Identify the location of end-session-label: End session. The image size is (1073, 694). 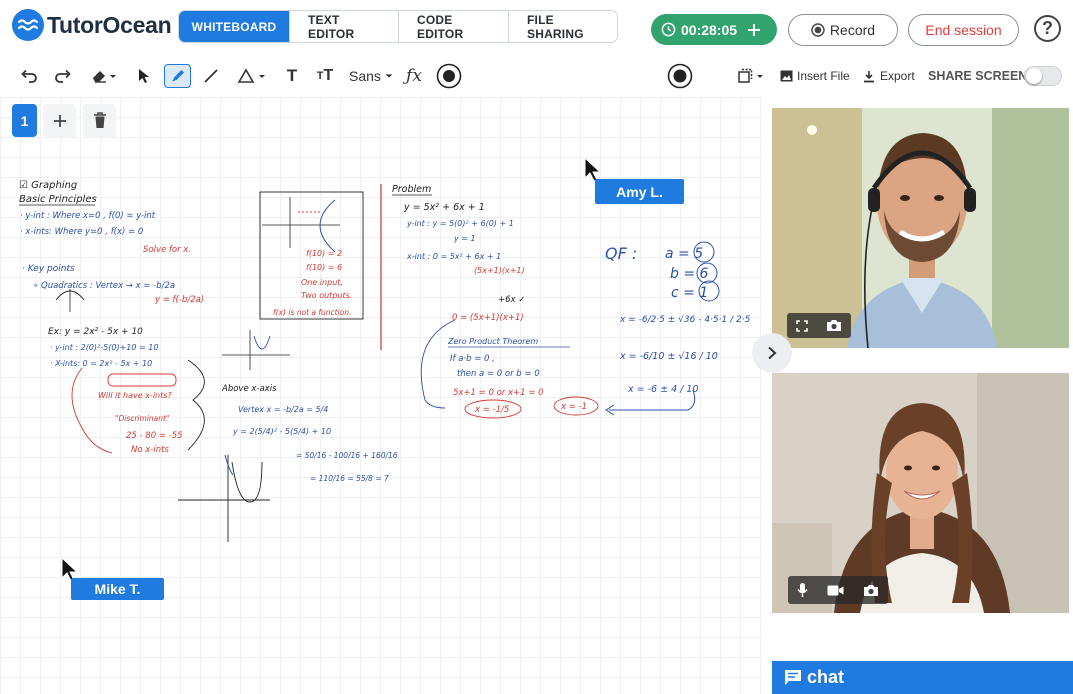
(963, 30).